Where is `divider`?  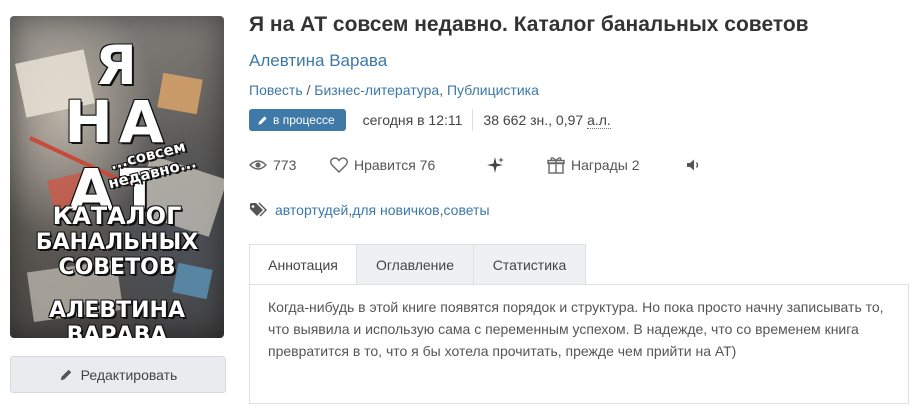
divider is located at coordinates (473, 120).